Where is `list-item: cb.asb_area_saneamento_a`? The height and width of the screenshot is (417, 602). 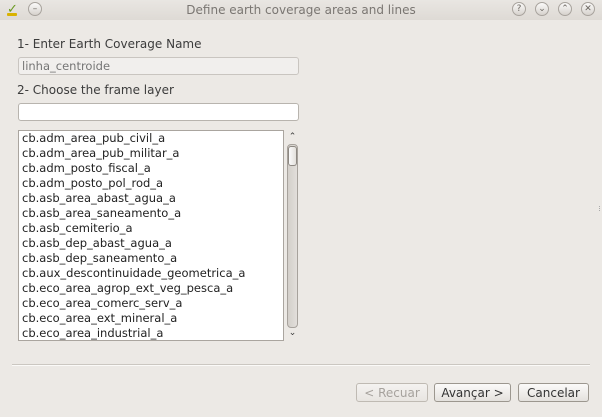 list-item: cb.asb_area_saneamento_a is located at coordinates (151, 213).